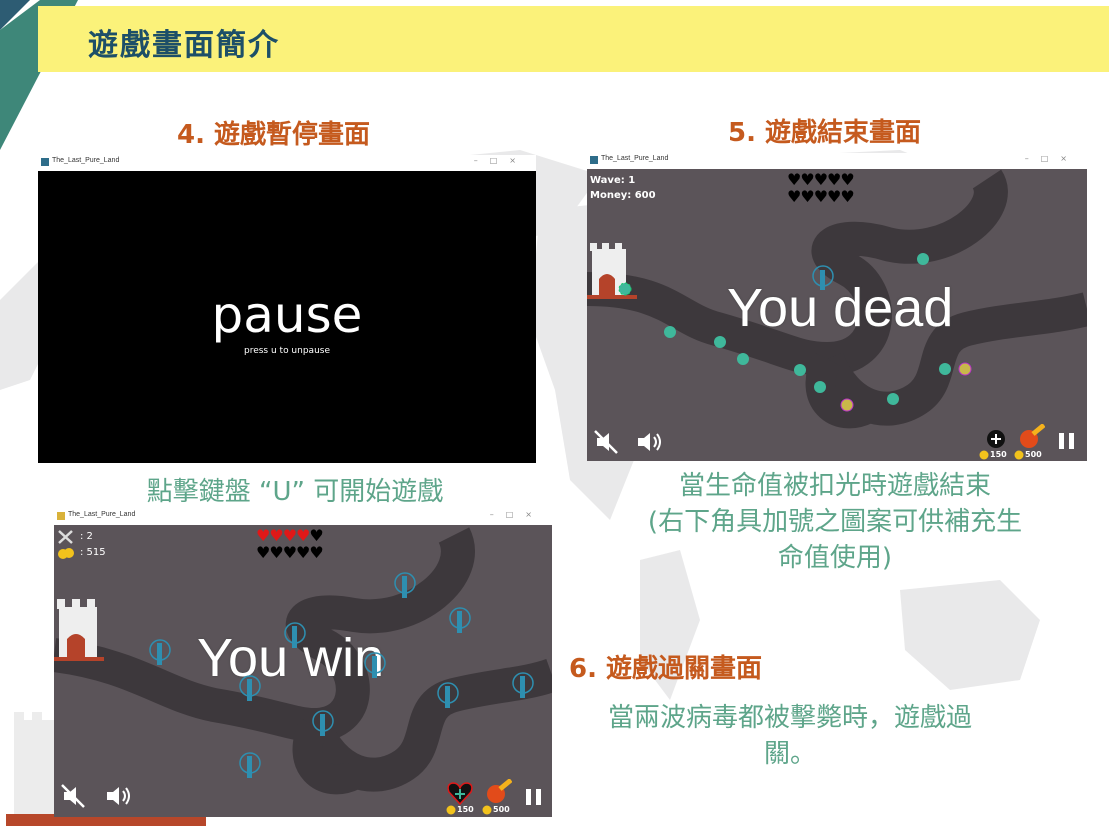 The width and height of the screenshot is (1109, 826). What do you see at coordinates (613, 180) in the screenshot?
I see `wave-label: Wave: 1` at bounding box center [613, 180].